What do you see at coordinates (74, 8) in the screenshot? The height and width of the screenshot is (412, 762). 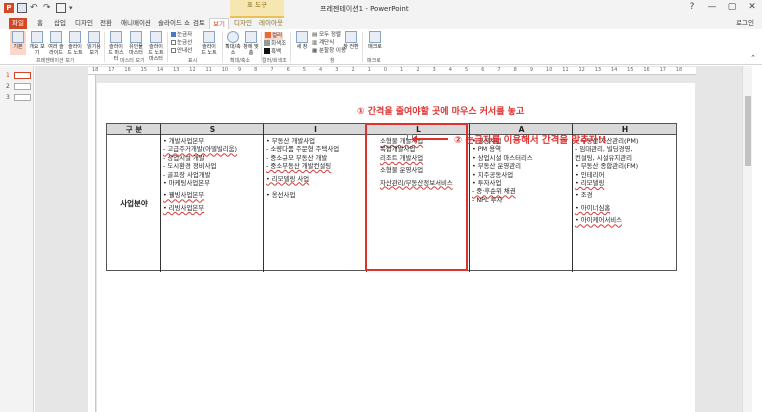 I see `customize-qat-icon: ▾` at bounding box center [74, 8].